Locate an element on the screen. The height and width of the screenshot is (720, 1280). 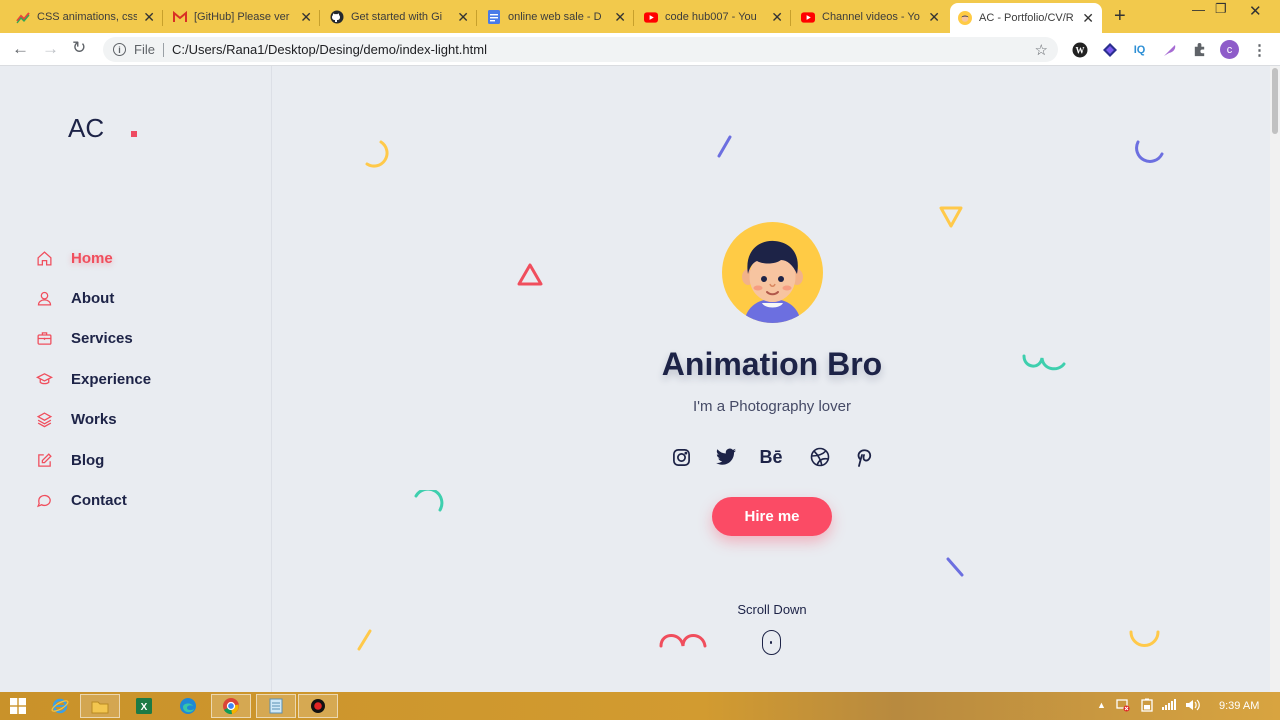
taskbar-clock: 9:39 AM is located at coordinates (1239, 706).